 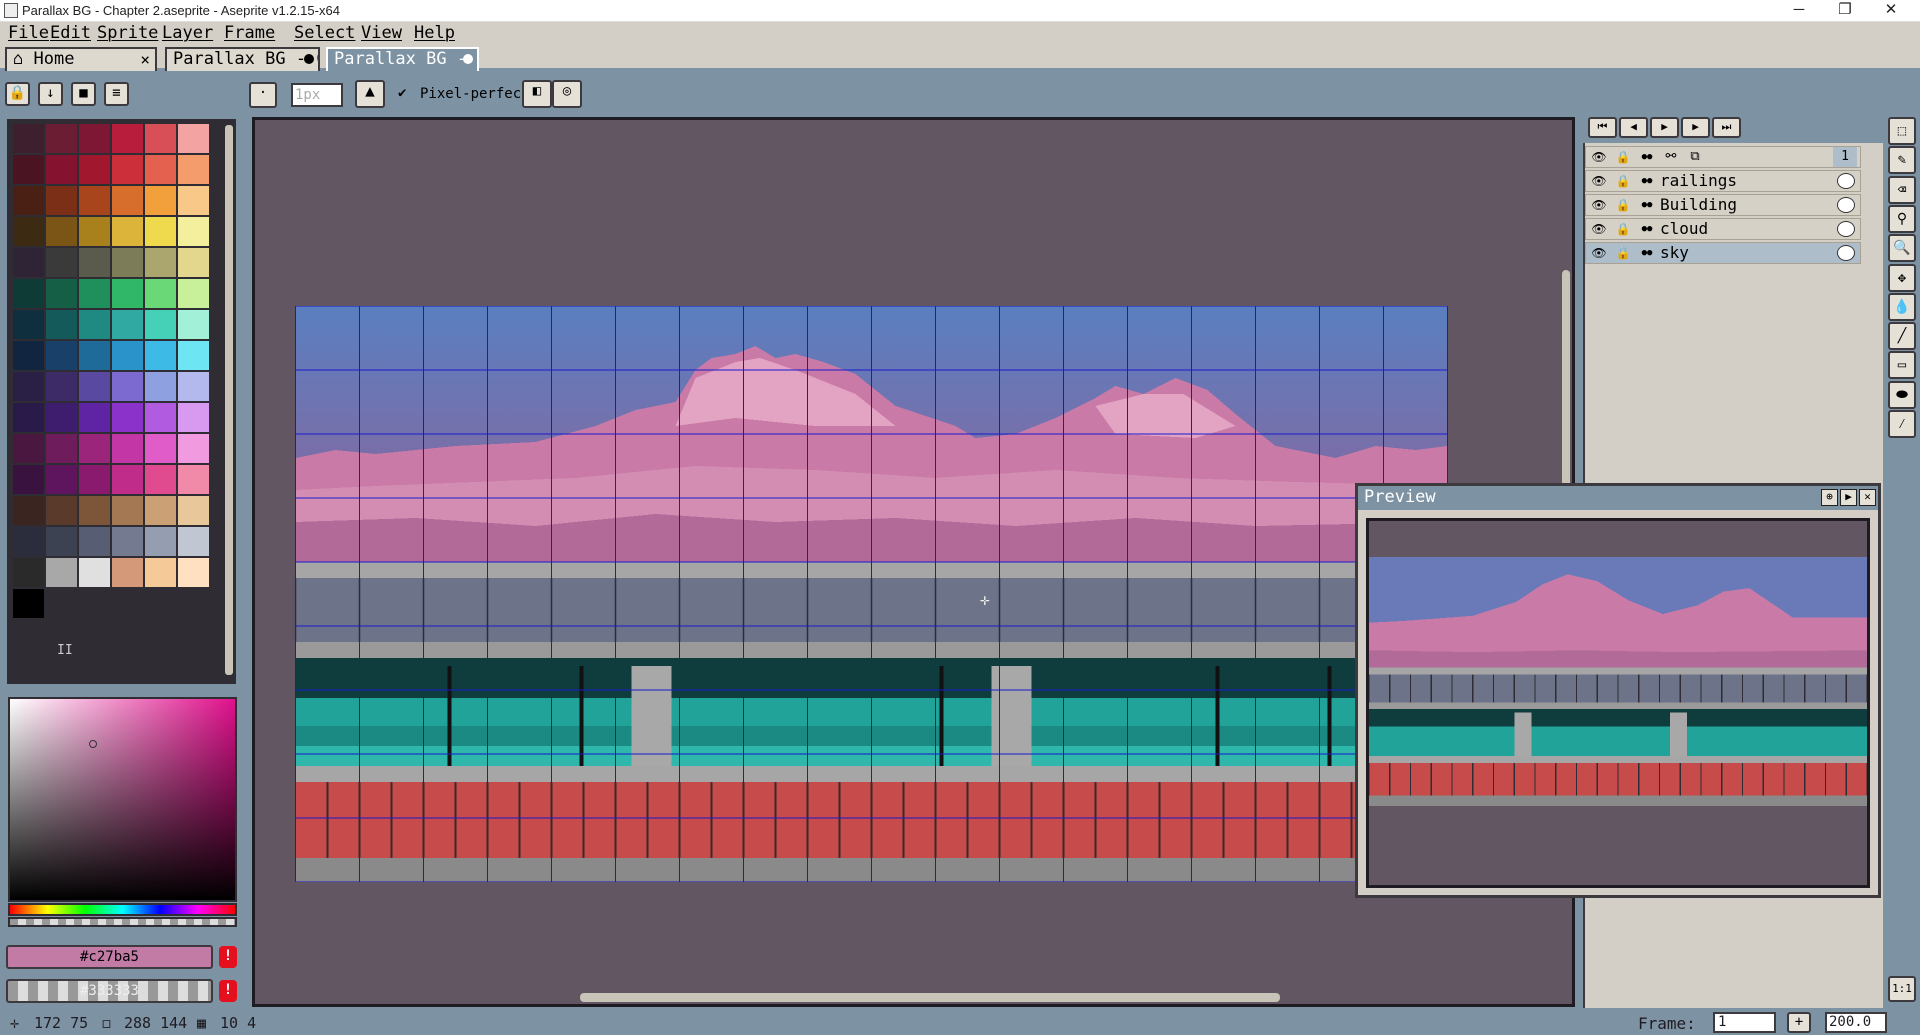 I want to click on warning-icon: !, so click(x=228, y=991).